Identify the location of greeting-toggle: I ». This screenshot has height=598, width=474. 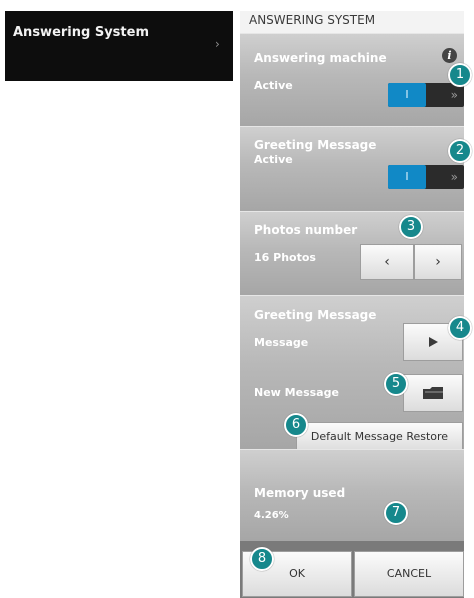
(426, 177).